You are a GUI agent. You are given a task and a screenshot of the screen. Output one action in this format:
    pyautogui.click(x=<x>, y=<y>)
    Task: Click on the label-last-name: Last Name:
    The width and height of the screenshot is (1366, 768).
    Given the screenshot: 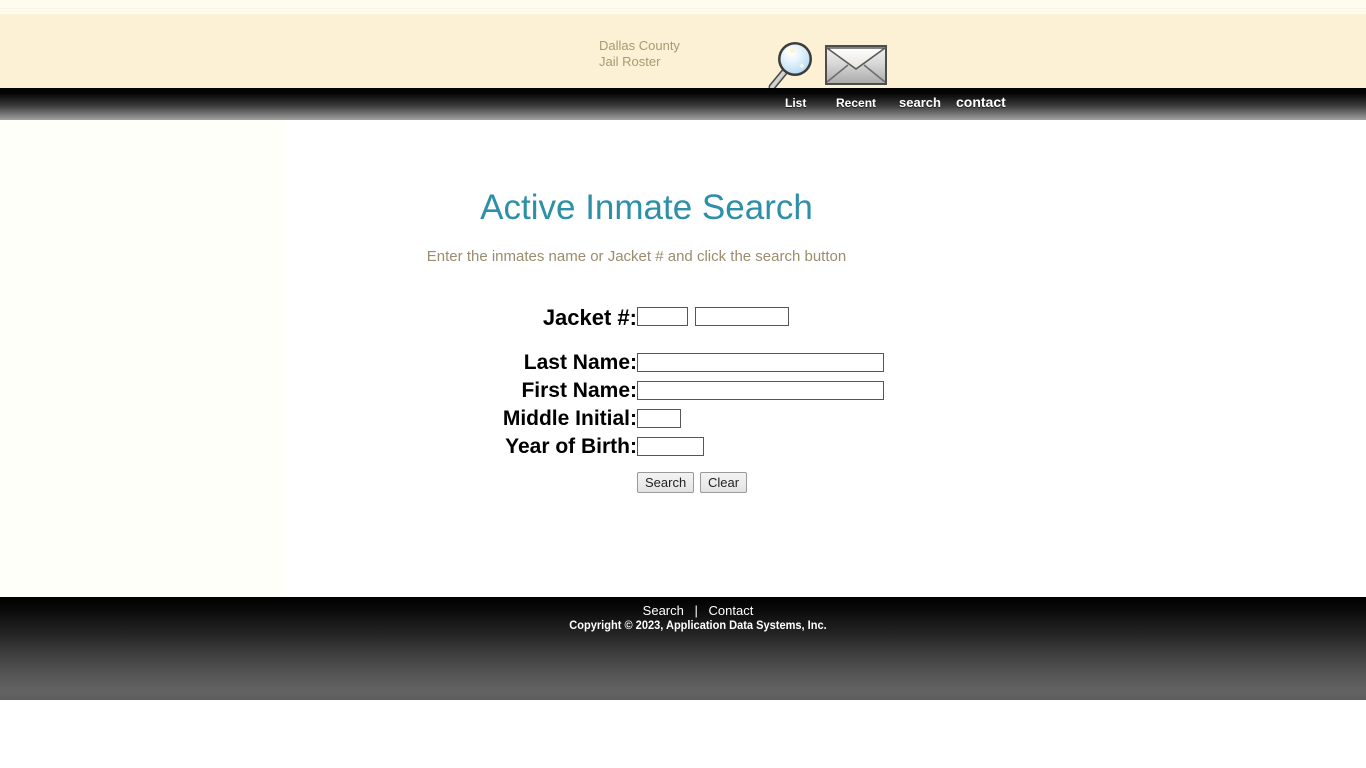 What is the action you would take?
    pyautogui.click(x=580, y=362)
    